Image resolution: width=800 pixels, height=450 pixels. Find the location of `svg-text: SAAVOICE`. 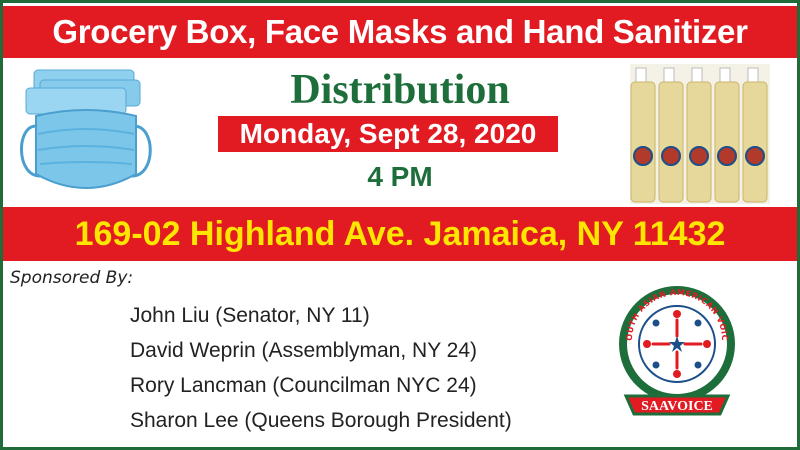

svg-text: SAAVOICE is located at coordinates (677, 406).